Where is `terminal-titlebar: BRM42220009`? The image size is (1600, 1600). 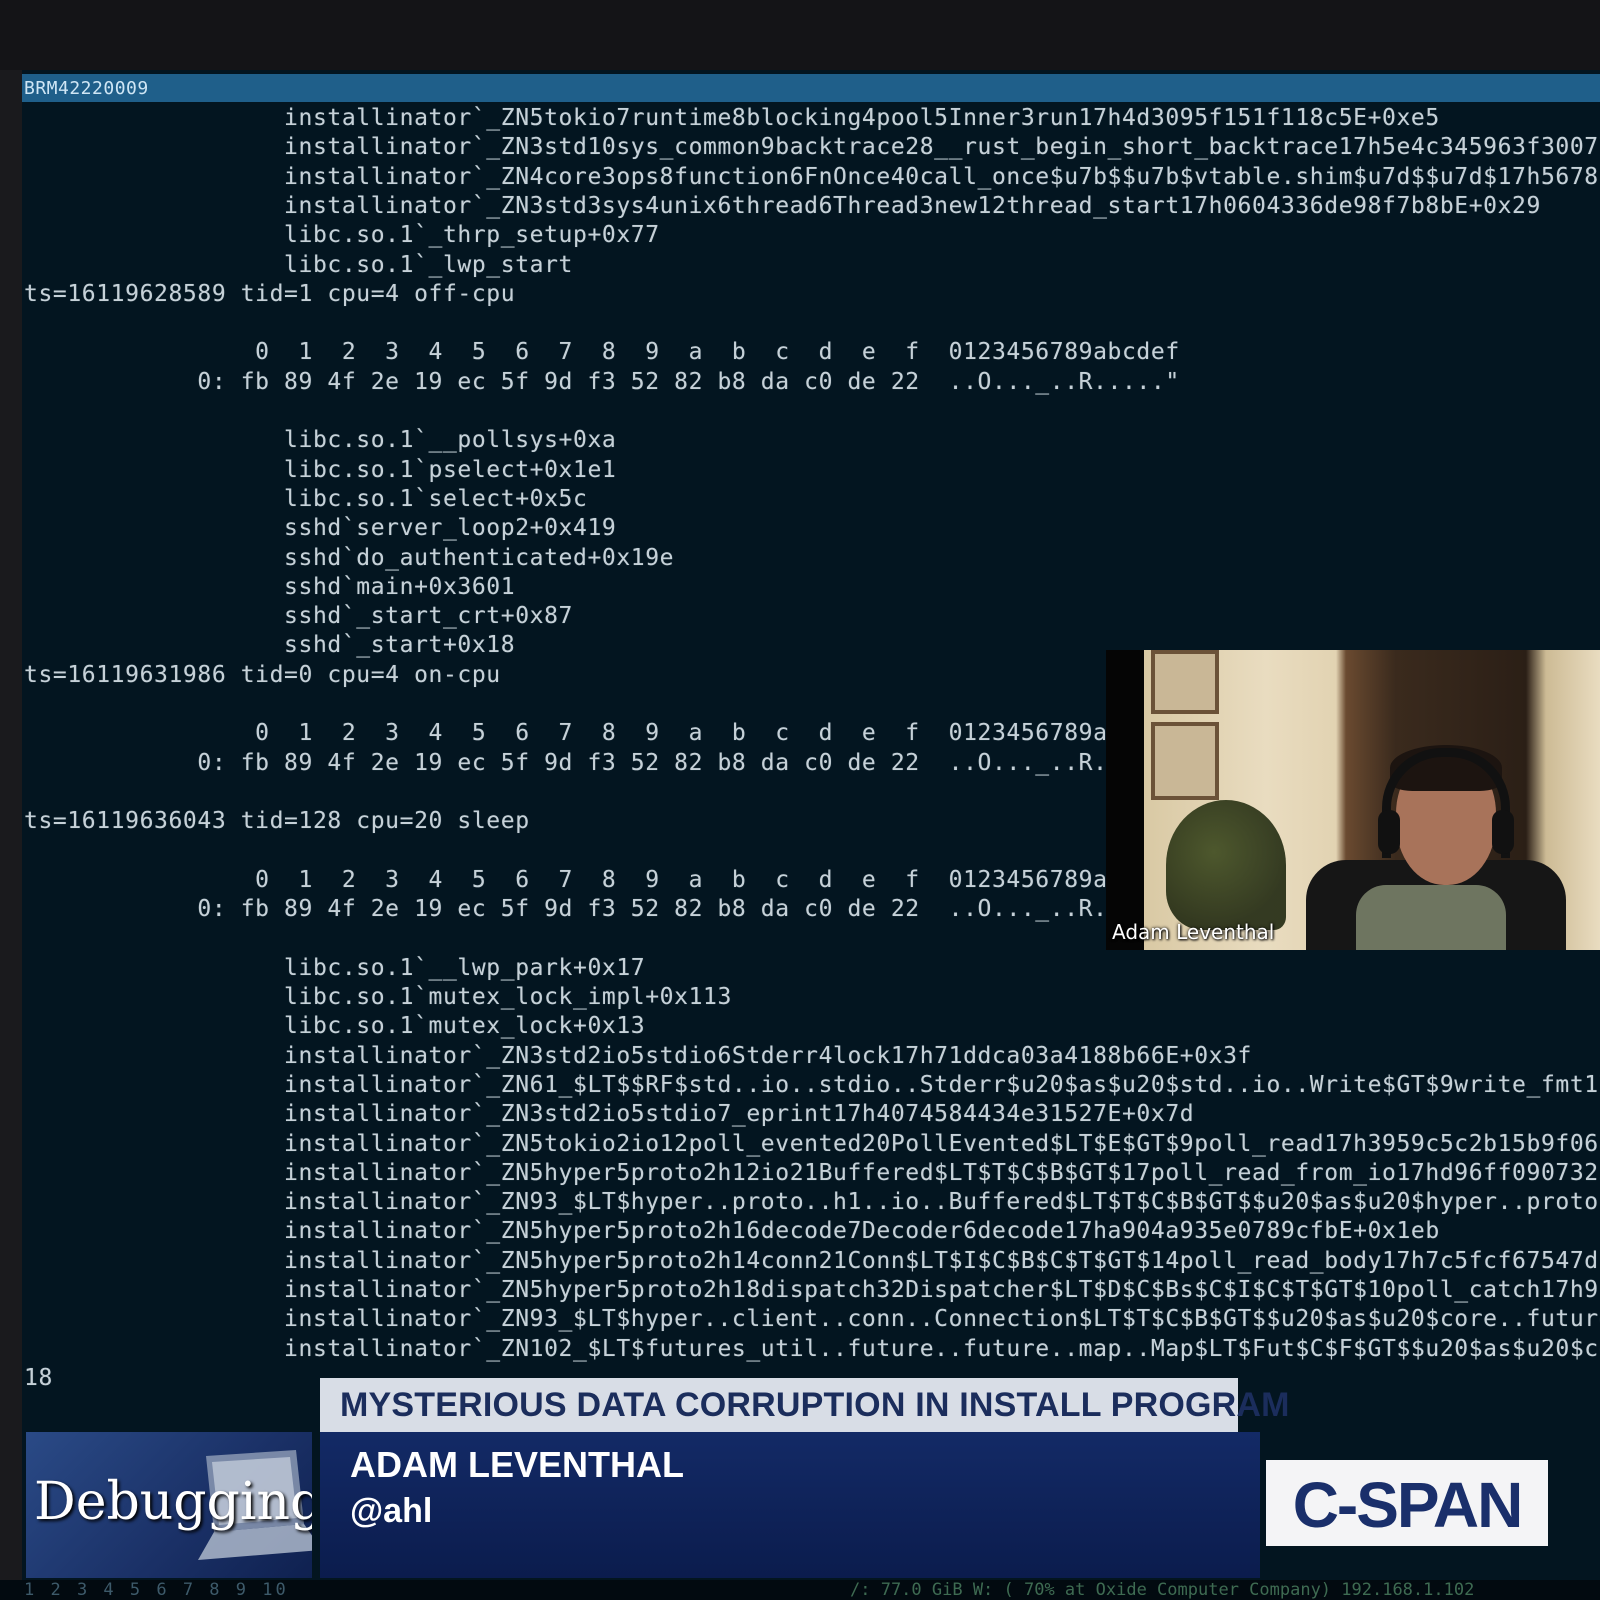
terminal-titlebar: BRM42220009 is located at coordinates (811, 88).